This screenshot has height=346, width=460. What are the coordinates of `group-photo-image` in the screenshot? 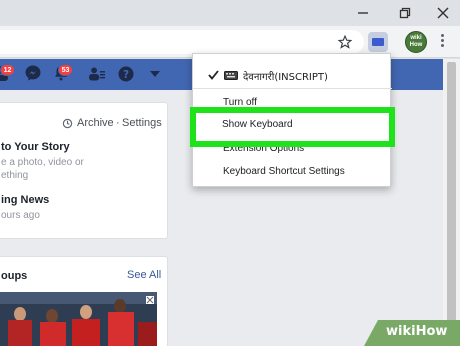 It's located at (78, 319).